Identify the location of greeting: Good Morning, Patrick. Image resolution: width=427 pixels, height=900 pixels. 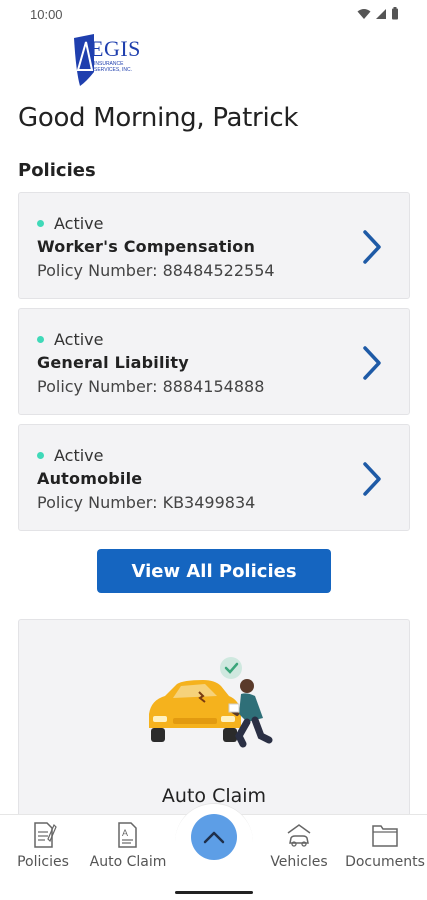
(158, 118).